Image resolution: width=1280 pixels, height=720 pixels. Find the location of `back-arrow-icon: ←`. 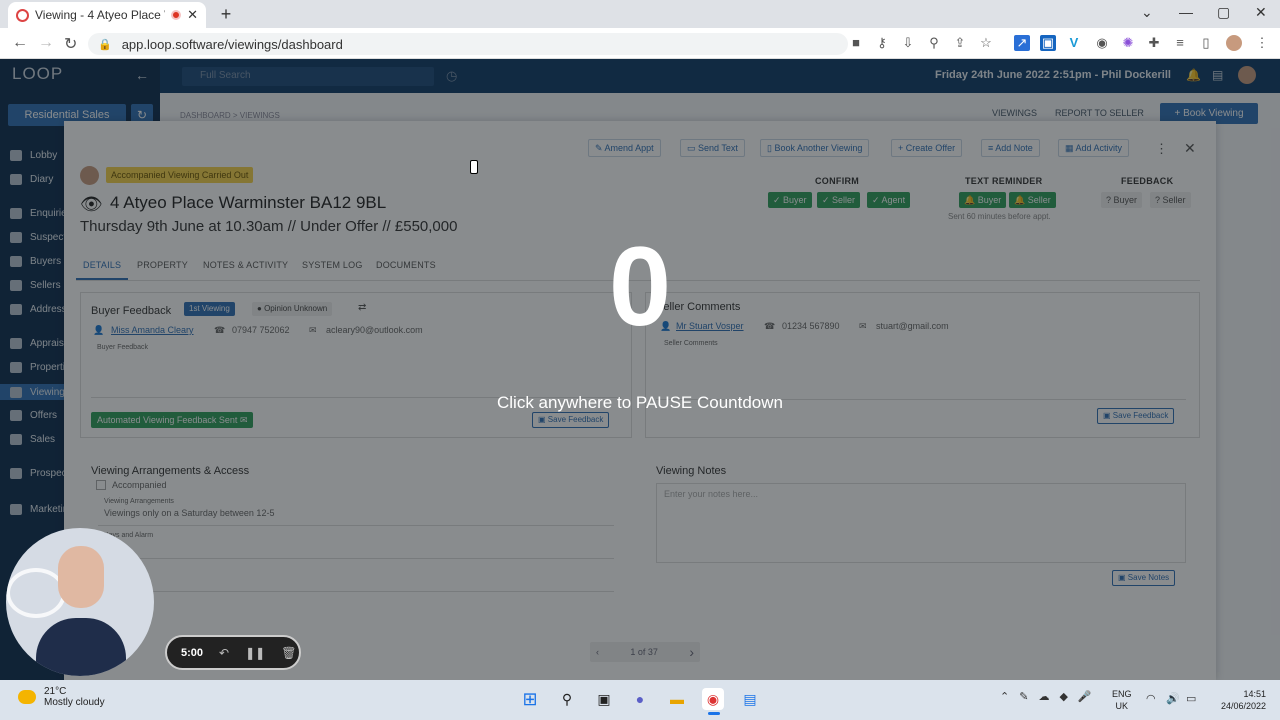

back-arrow-icon: ← is located at coordinates (20, 43).